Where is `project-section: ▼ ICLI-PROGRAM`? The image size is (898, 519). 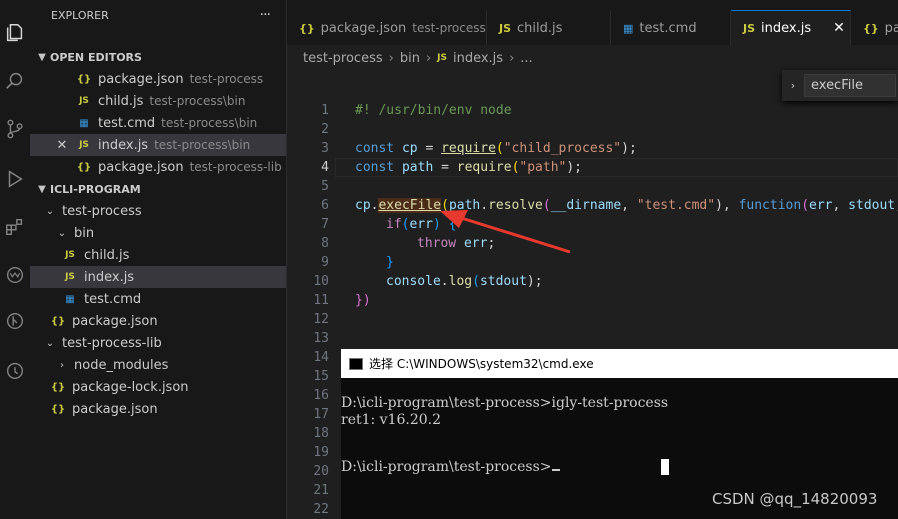 project-section: ▼ ICLI-PROGRAM is located at coordinates (158, 189).